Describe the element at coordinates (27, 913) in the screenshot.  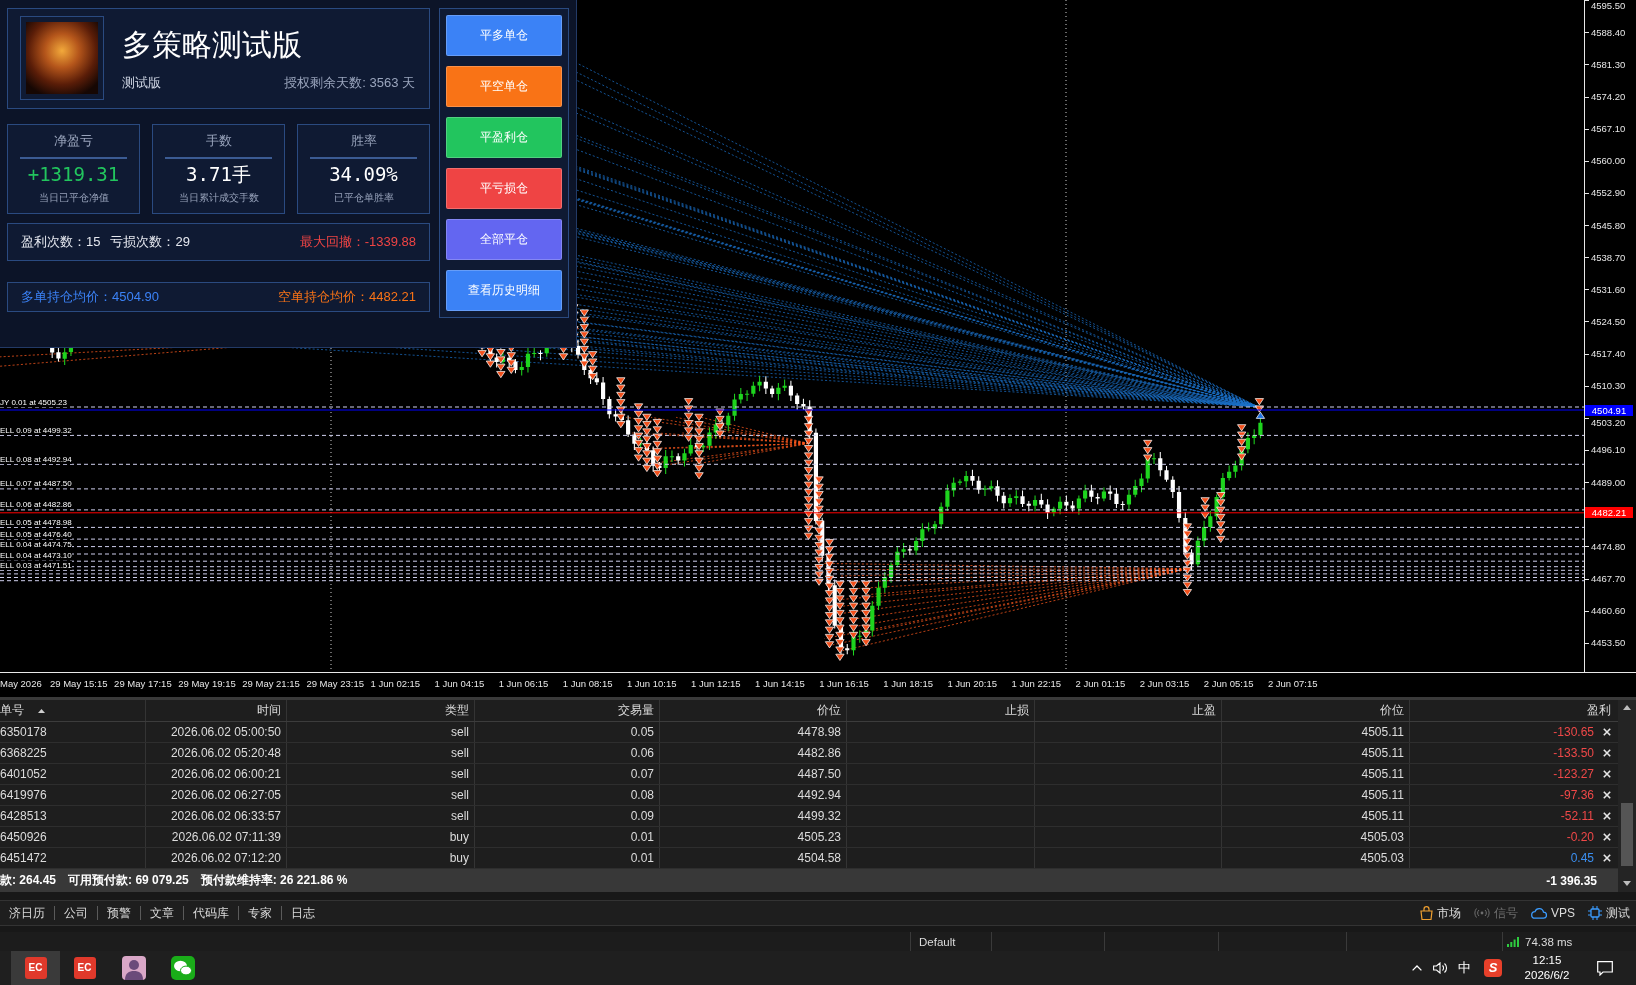
I see `toolbox-tab: 济日历` at that location.